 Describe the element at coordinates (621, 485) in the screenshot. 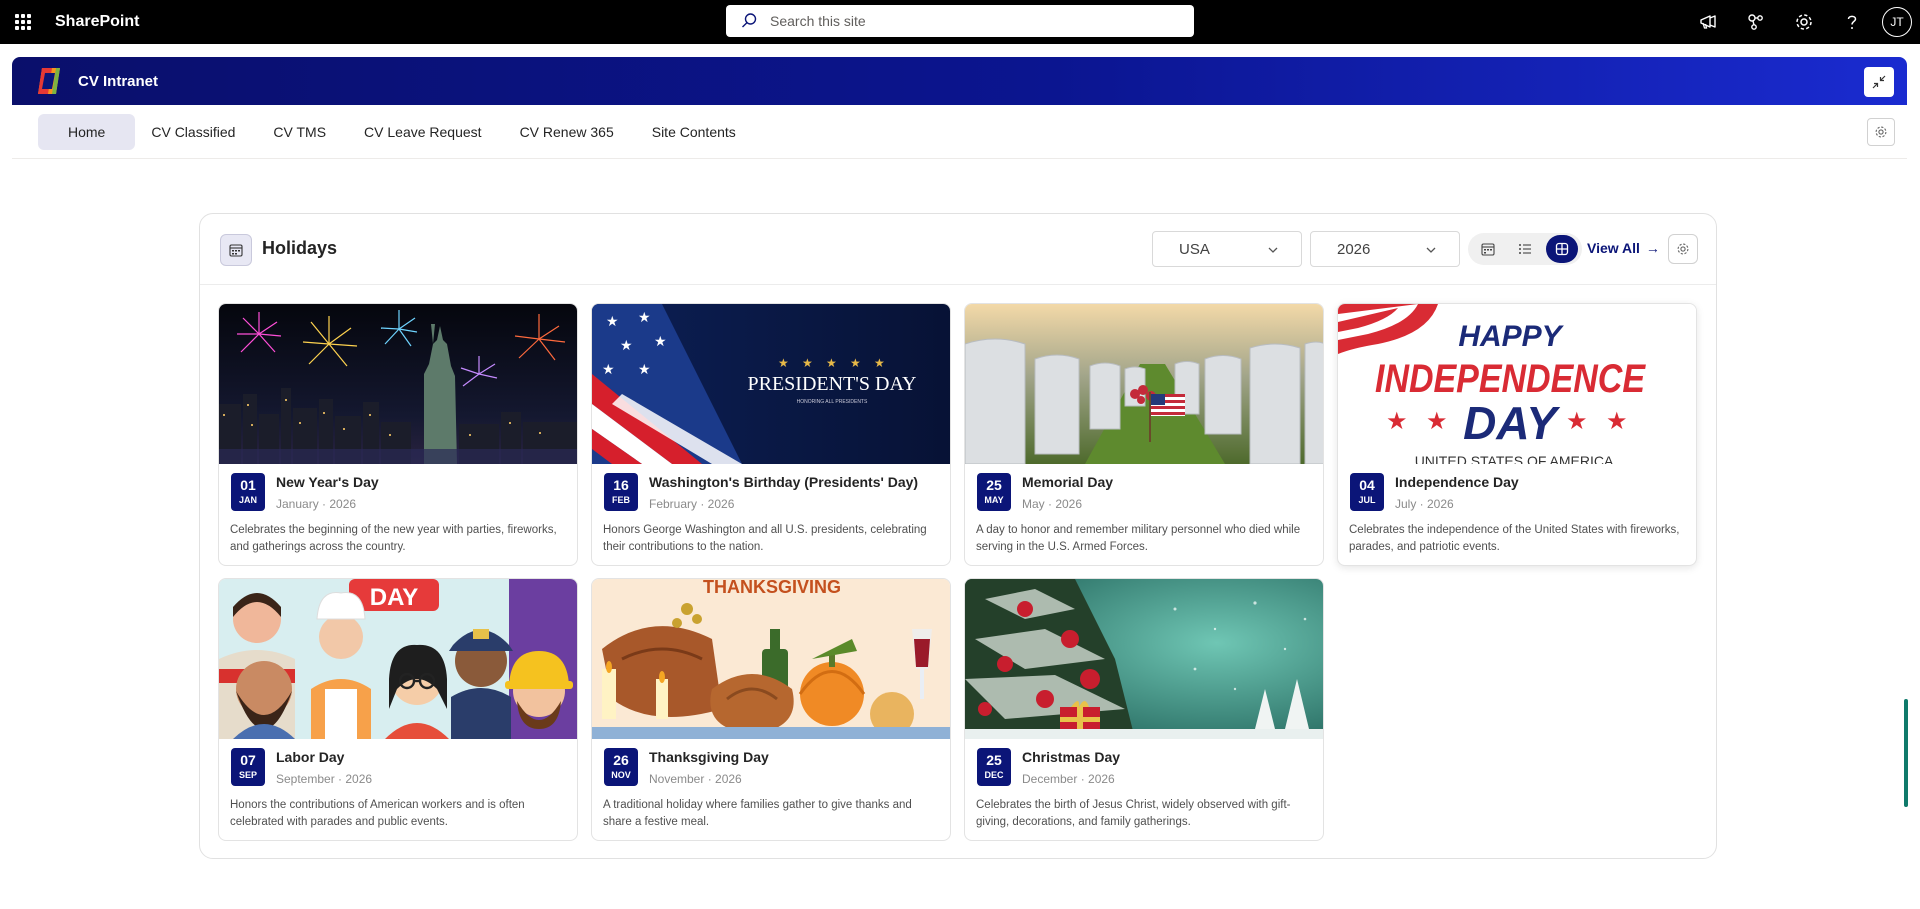

I see `date-day: 16` at that location.